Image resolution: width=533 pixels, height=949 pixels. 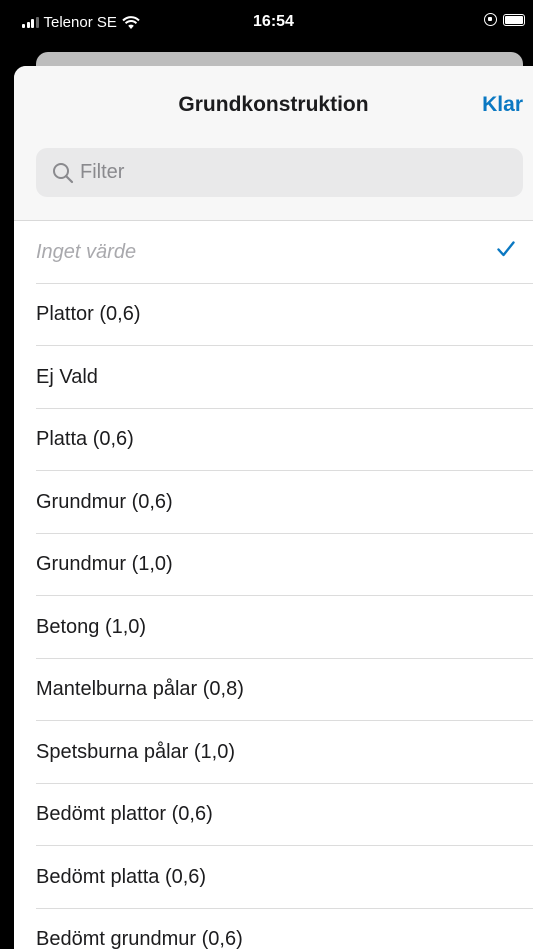 What do you see at coordinates (273, 440) in the screenshot?
I see `list-item: Platta (0,6)` at bounding box center [273, 440].